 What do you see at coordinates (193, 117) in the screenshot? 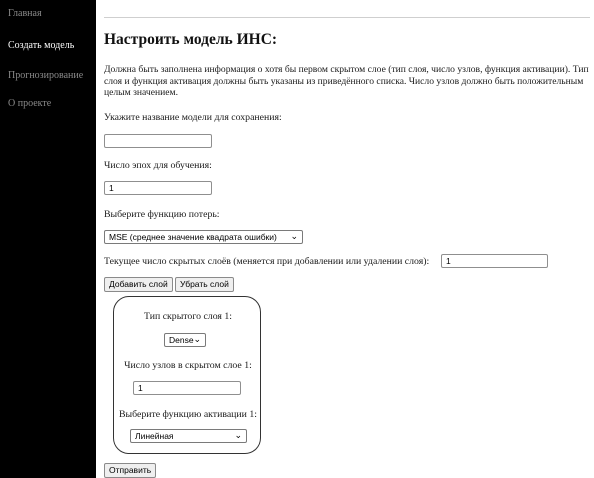
I see `model-name-label: Укажите название модели для сохранения:` at bounding box center [193, 117].